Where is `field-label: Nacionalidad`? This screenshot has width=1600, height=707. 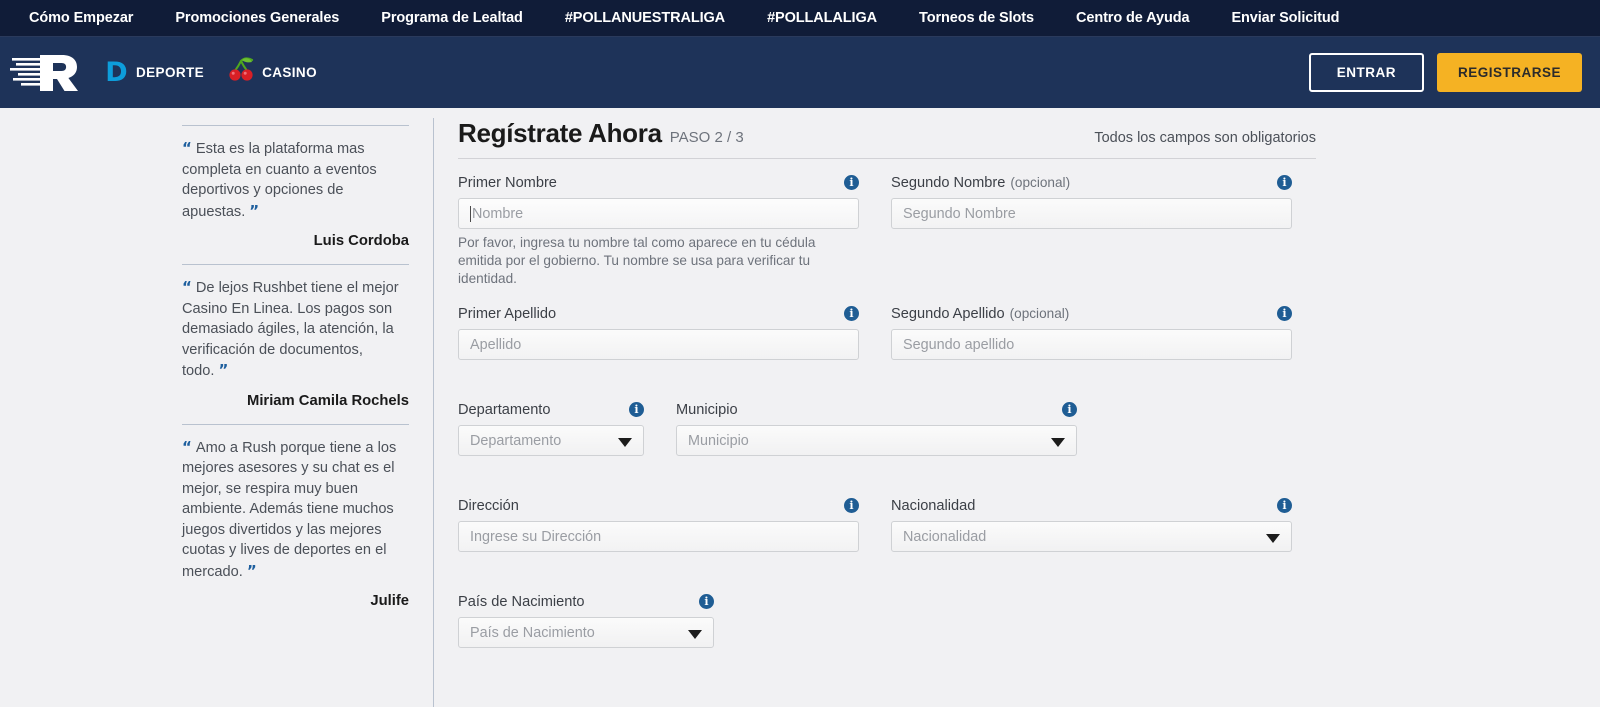 field-label: Nacionalidad is located at coordinates (933, 505).